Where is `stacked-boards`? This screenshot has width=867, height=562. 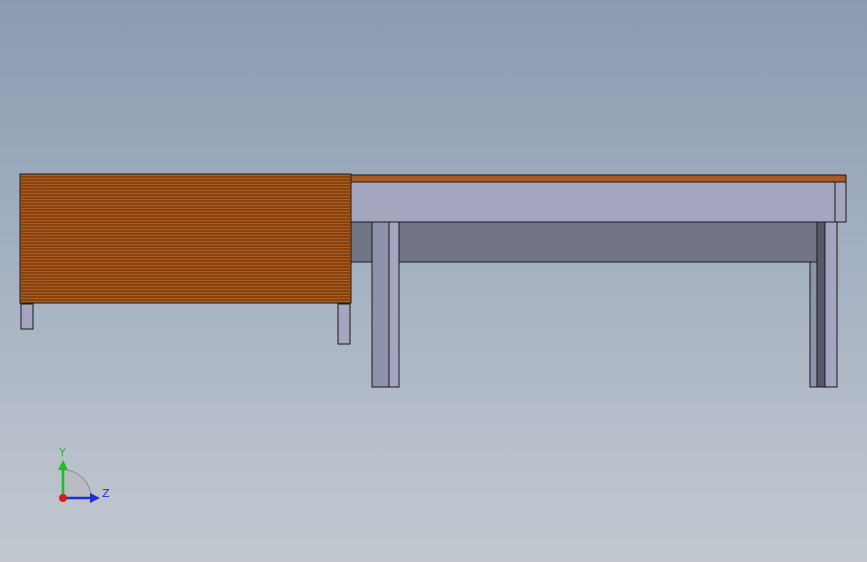
stacked-boards is located at coordinates (185, 238).